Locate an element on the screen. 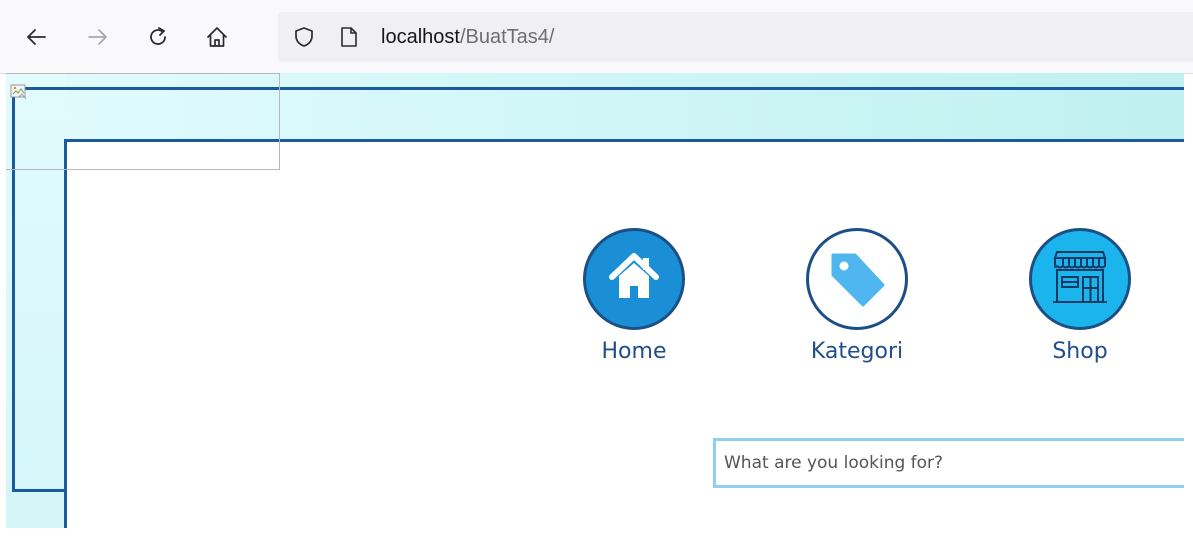 The height and width of the screenshot is (538, 1193). shield-icon is located at coordinates (304, 37).